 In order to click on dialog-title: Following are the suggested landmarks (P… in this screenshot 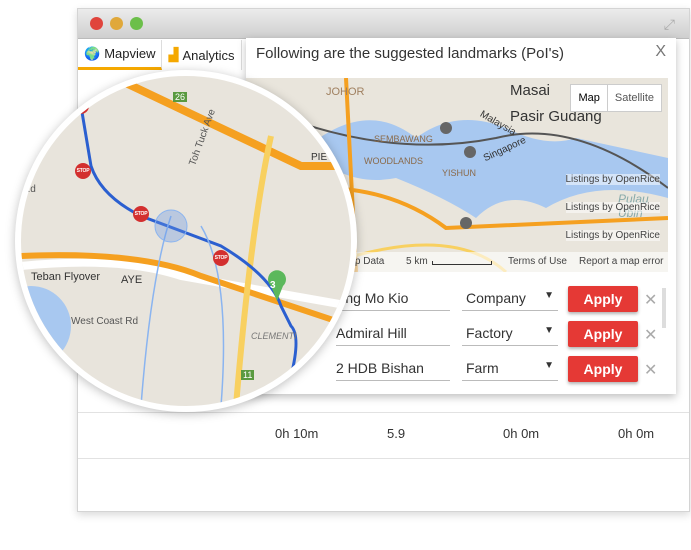, I will do `click(410, 53)`.